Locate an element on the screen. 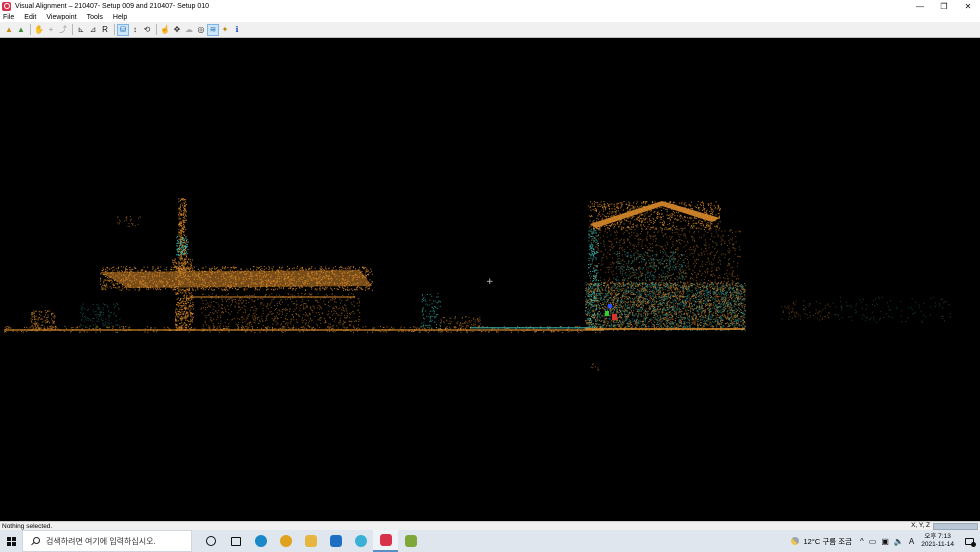  search-icon is located at coordinates (35, 541).